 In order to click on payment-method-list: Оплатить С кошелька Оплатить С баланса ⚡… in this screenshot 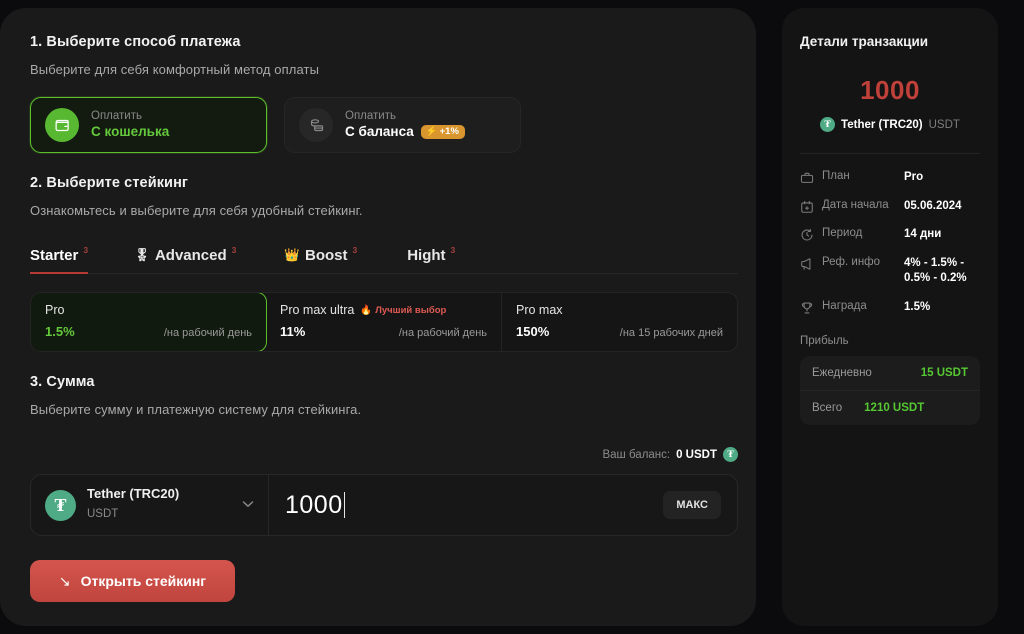, I will do `click(383, 125)`.